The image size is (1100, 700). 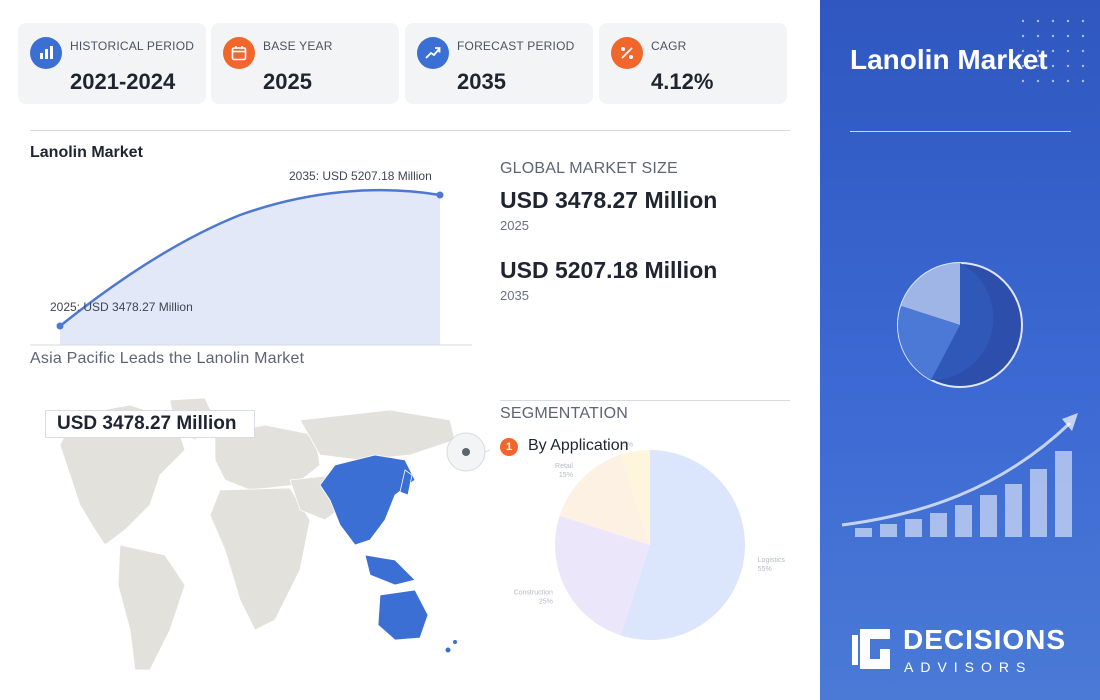 I want to click on growth-curve-area, so click(x=250, y=267).